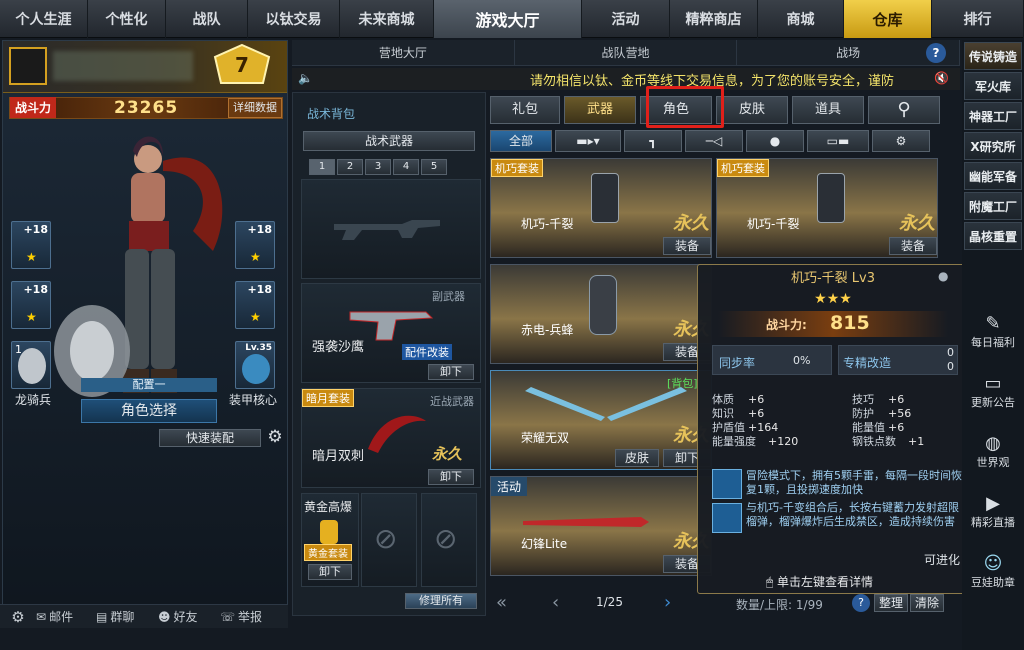 This screenshot has width=1024, height=650. I want to click on settings-icon: ⚙, so click(18, 617).